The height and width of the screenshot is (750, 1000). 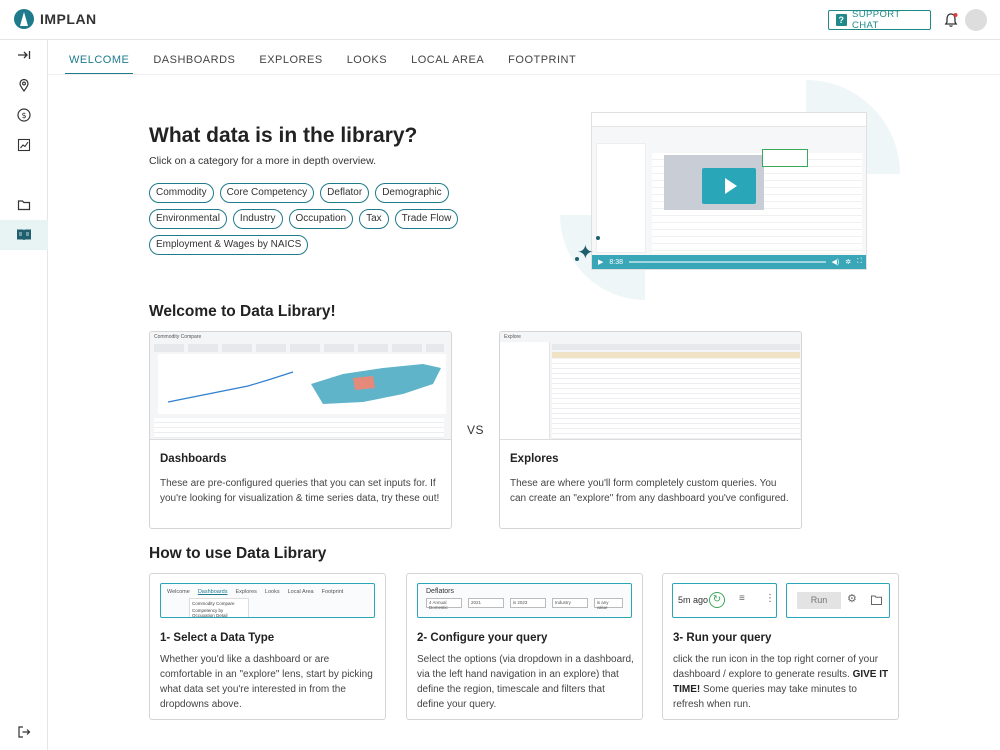 I want to click on step3-run-illustration: Run ⚙, so click(x=838, y=600).